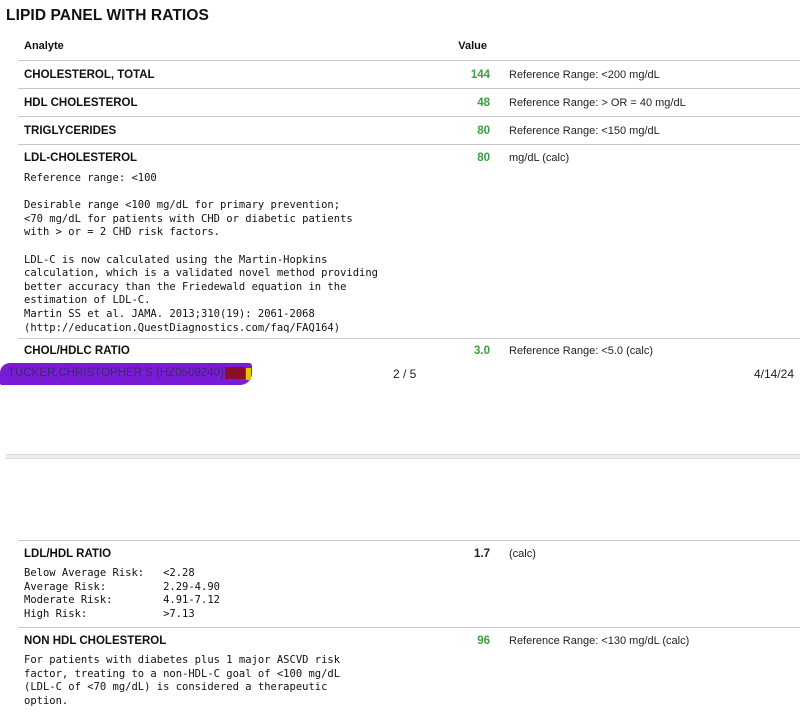 This screenshot has height=717, width=800. Describe the element at coordinates (584, 75) in the screenshot. I see `test-reference: Reference Range: <200 mg/dL` at that location.